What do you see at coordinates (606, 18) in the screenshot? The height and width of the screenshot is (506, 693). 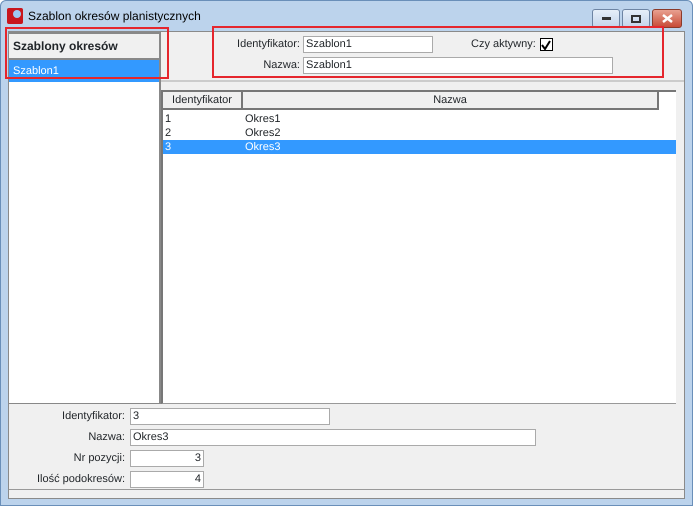 I see `minimize-icon` at bounding box center [606, 18].